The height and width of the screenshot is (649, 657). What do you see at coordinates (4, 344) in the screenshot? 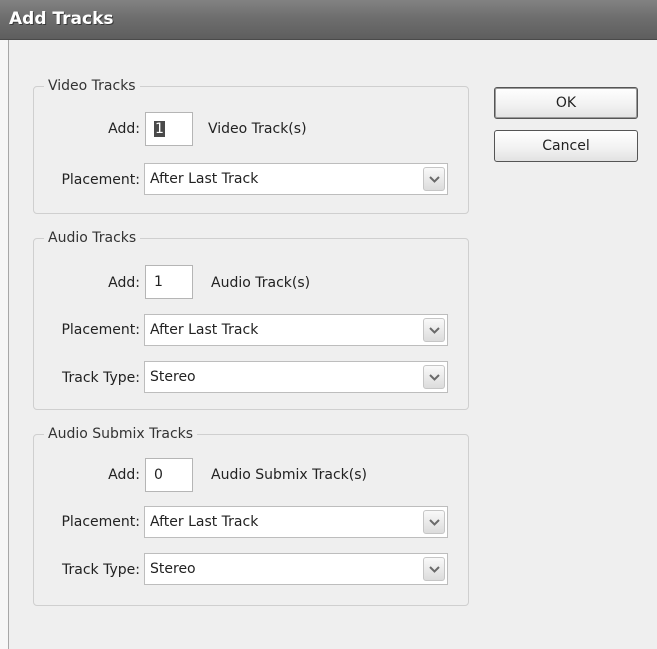
I see `window-left-edge` at bounding box center [4, 344].